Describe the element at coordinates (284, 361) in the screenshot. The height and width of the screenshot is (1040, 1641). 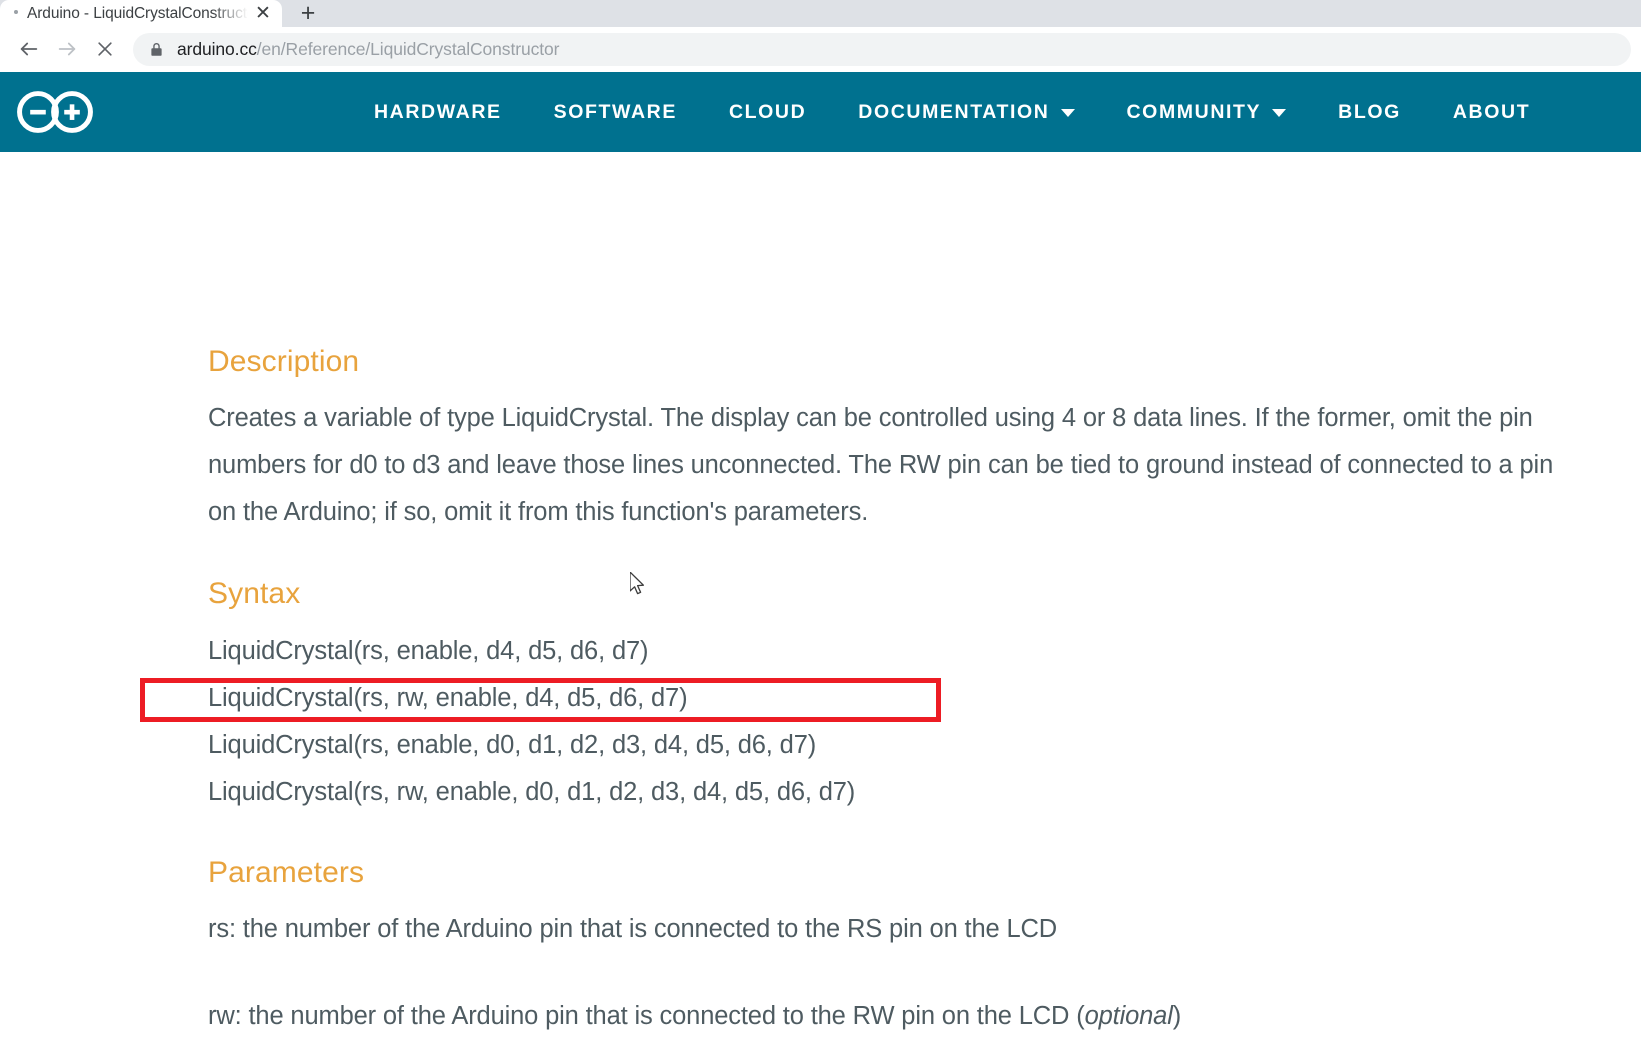
I see `heading-description: Description` at that location.